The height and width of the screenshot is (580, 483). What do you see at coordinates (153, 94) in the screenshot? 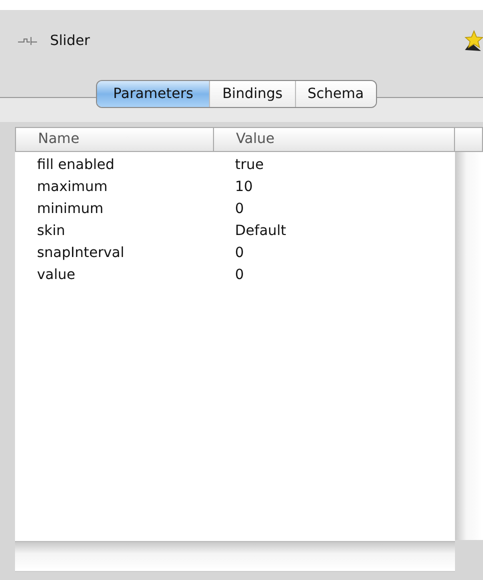
I see `tab: Parameters` at bounding box center [153, 94].